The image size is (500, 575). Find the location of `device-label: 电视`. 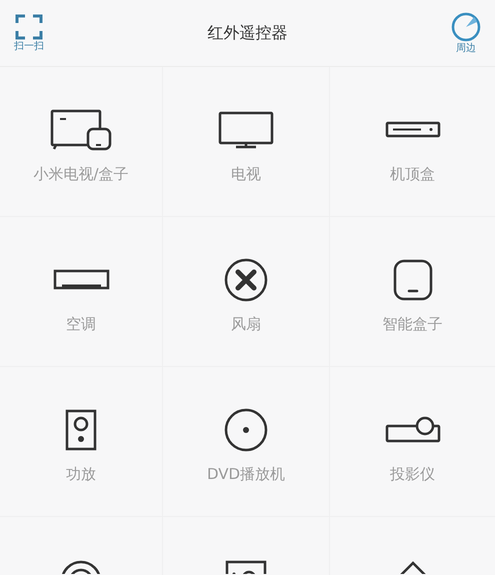

device-label: 电视 is located at coordinates (246, 174).